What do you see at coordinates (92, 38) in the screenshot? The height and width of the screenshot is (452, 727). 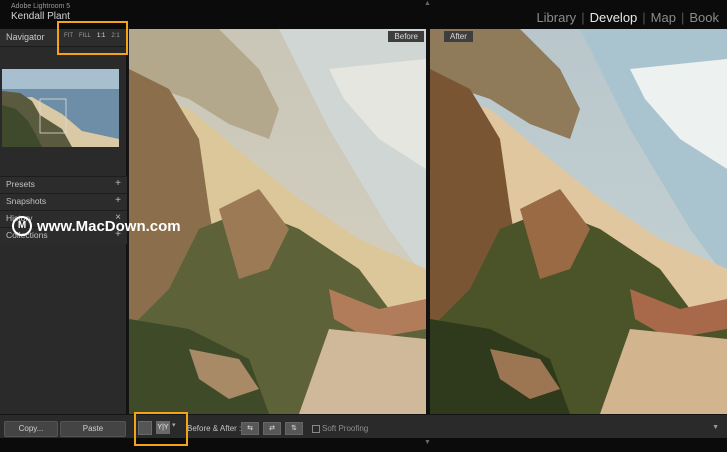 I see `zoom-highlight-box` at bounding box center [92, 38].